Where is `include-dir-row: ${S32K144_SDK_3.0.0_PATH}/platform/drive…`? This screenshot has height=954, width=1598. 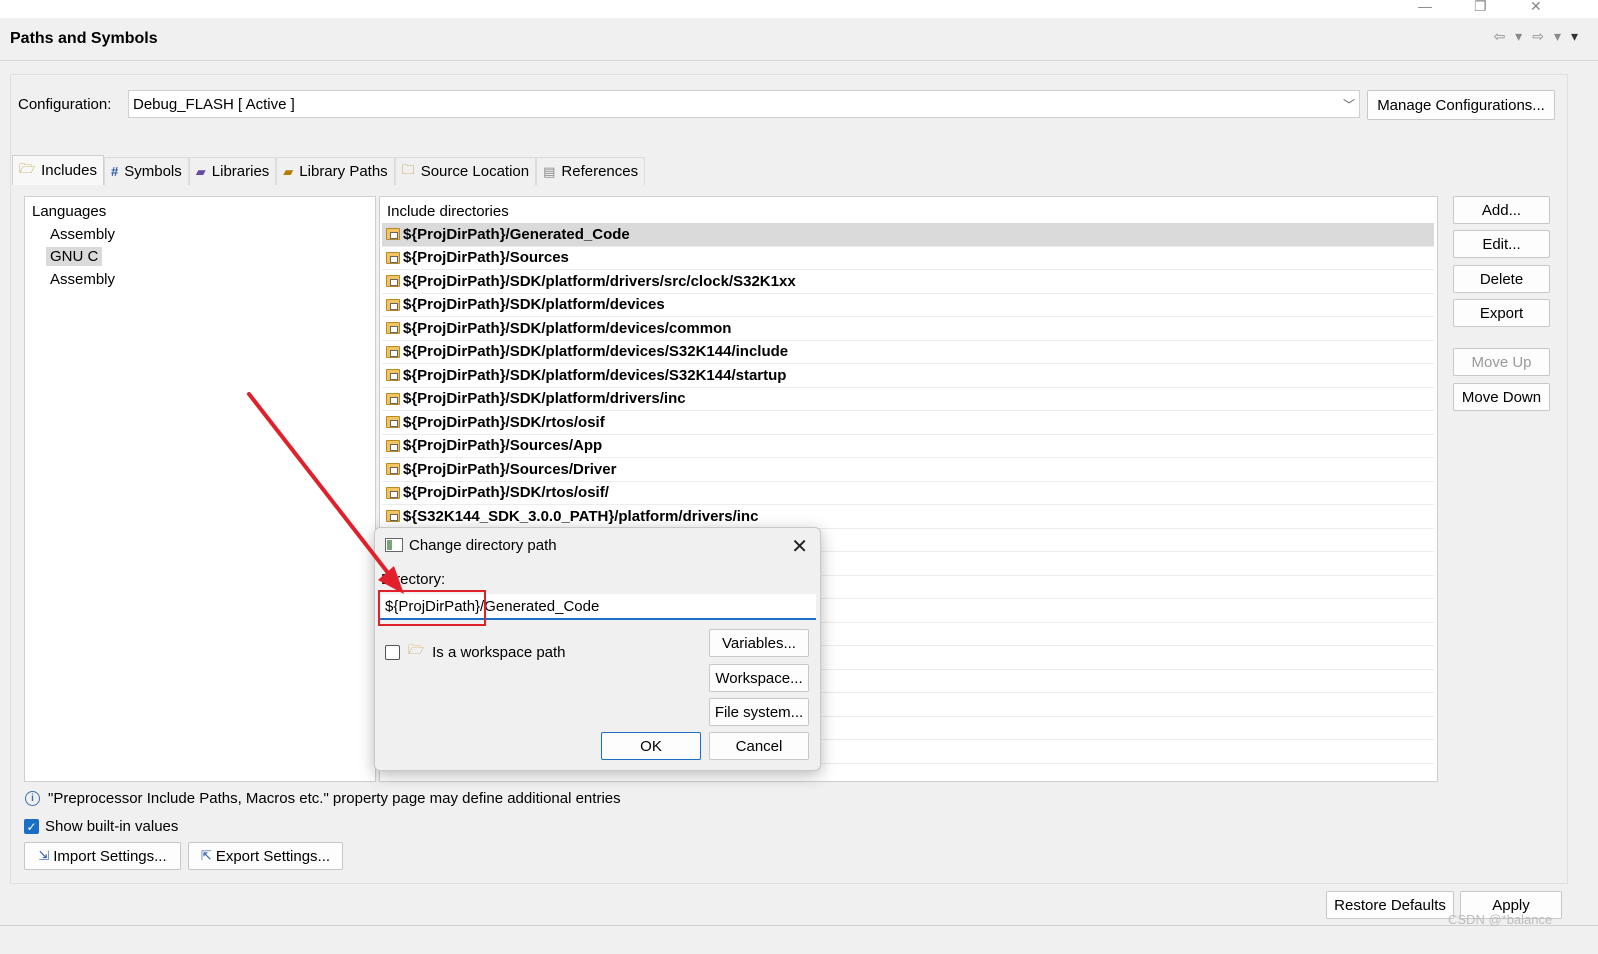 include-dir-row: ${S32K144_SDK_3.0.0_PATH}/platform/drive… is located at coordinates (908, 517).